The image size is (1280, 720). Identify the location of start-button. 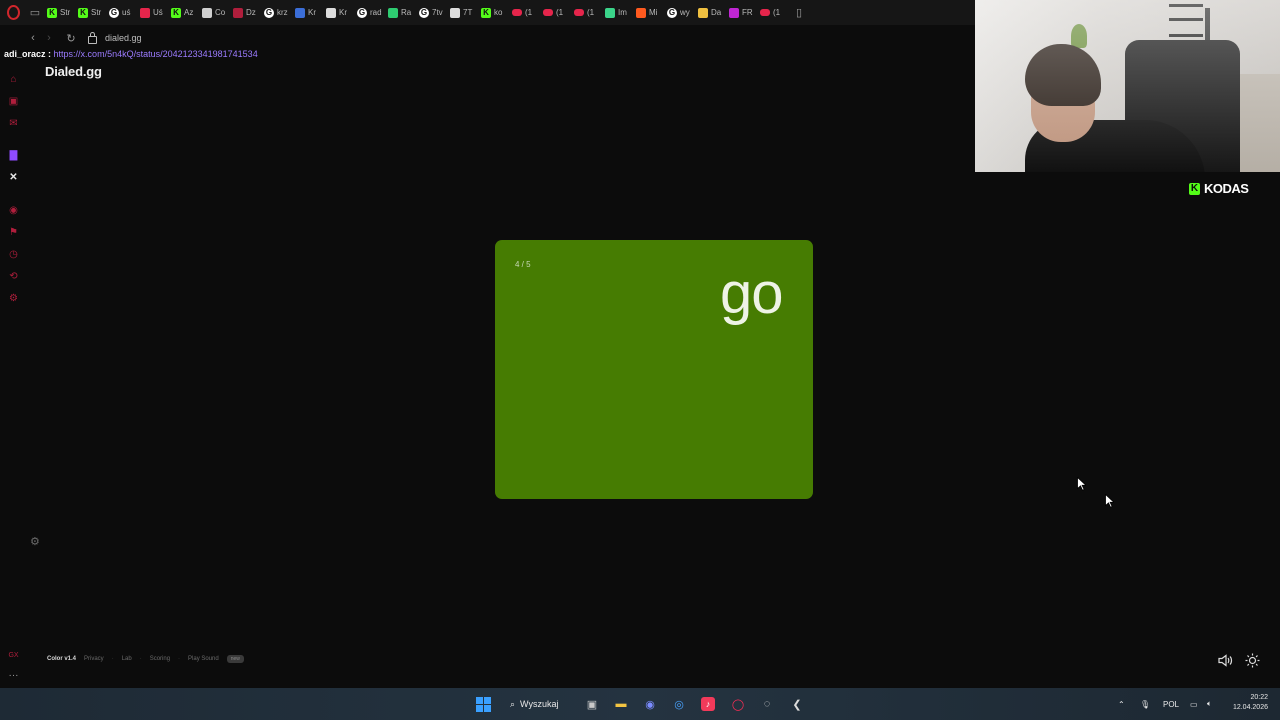
(483, 704).